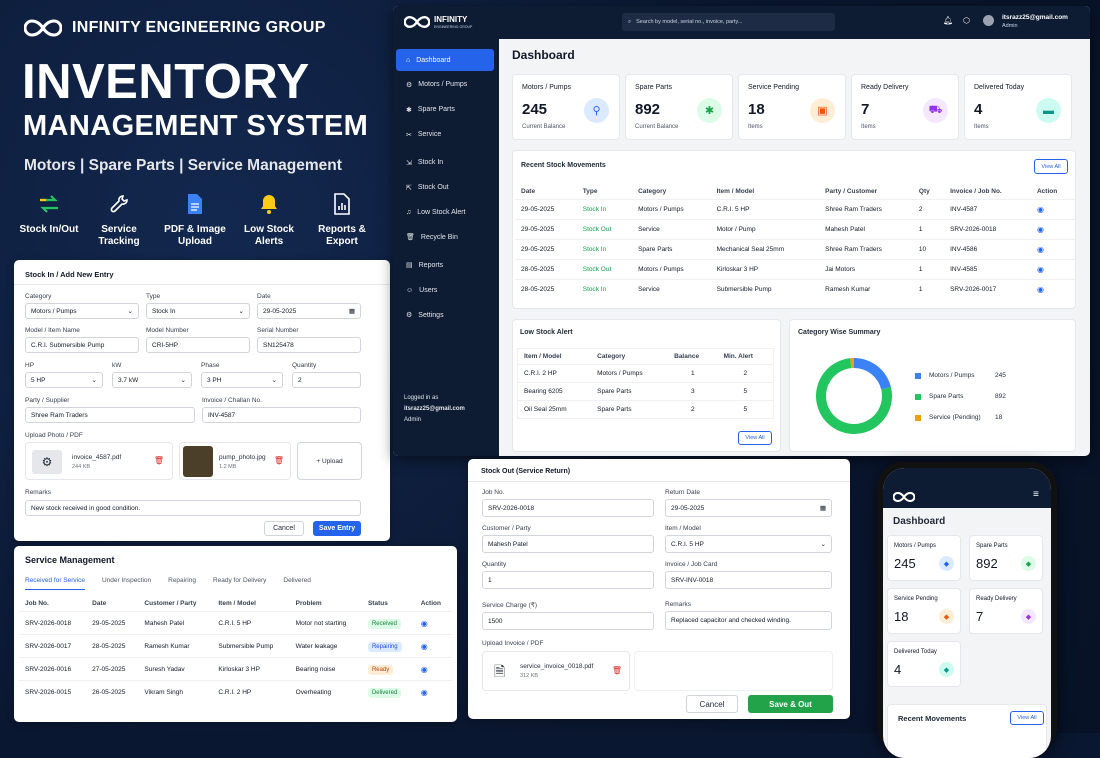  What do you see at coordinates (239, 583) in the screenshot?
I see `tab-ready-for-delivery: Ready for Delivery` at bounding box center [239, 583].